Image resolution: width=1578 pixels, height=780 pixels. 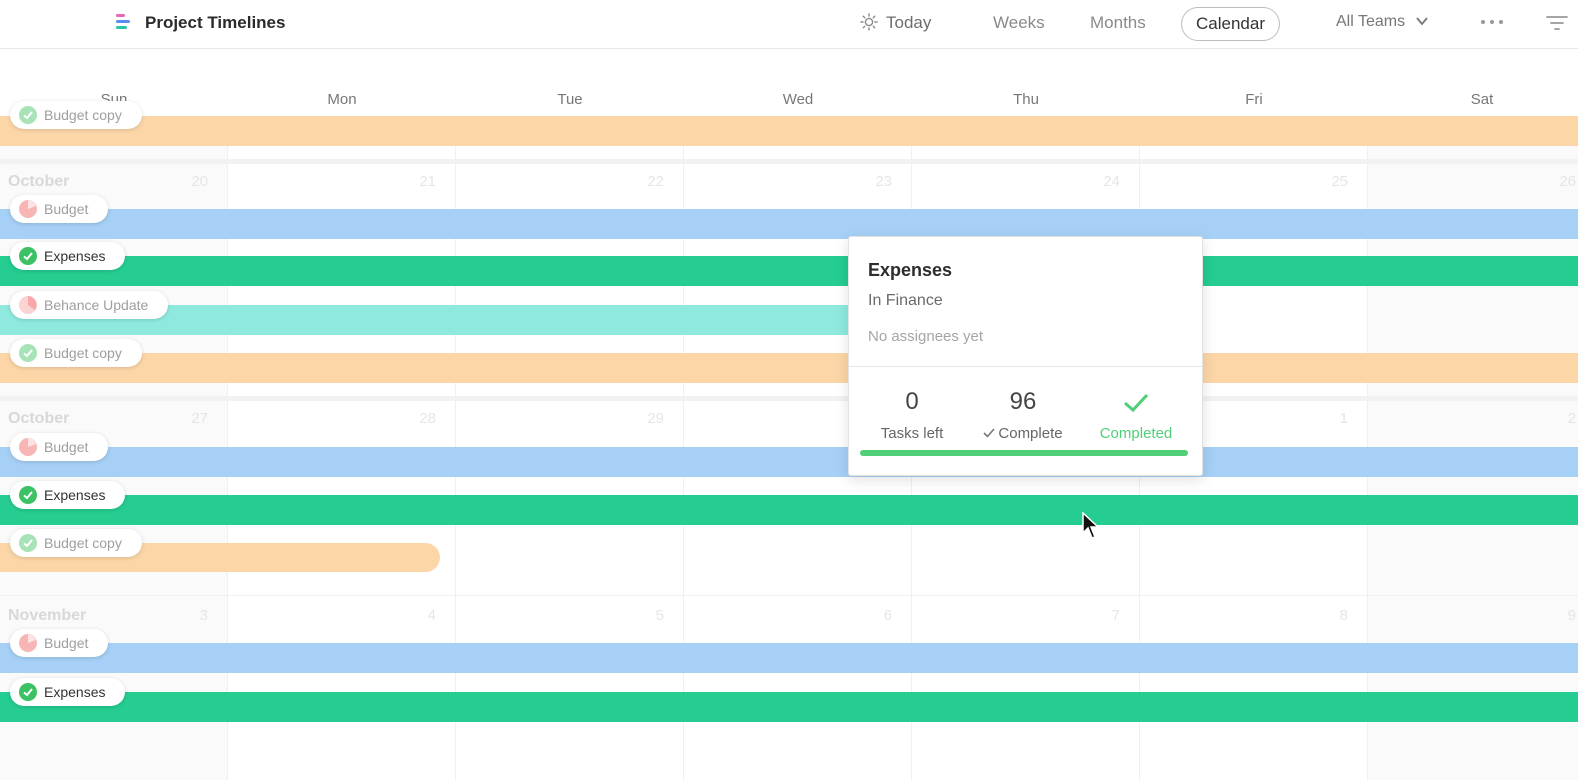 What do you see at coordinates (989, 433) in the screenshot?
I see `check-small-icon` at bounding box center [989, 433].